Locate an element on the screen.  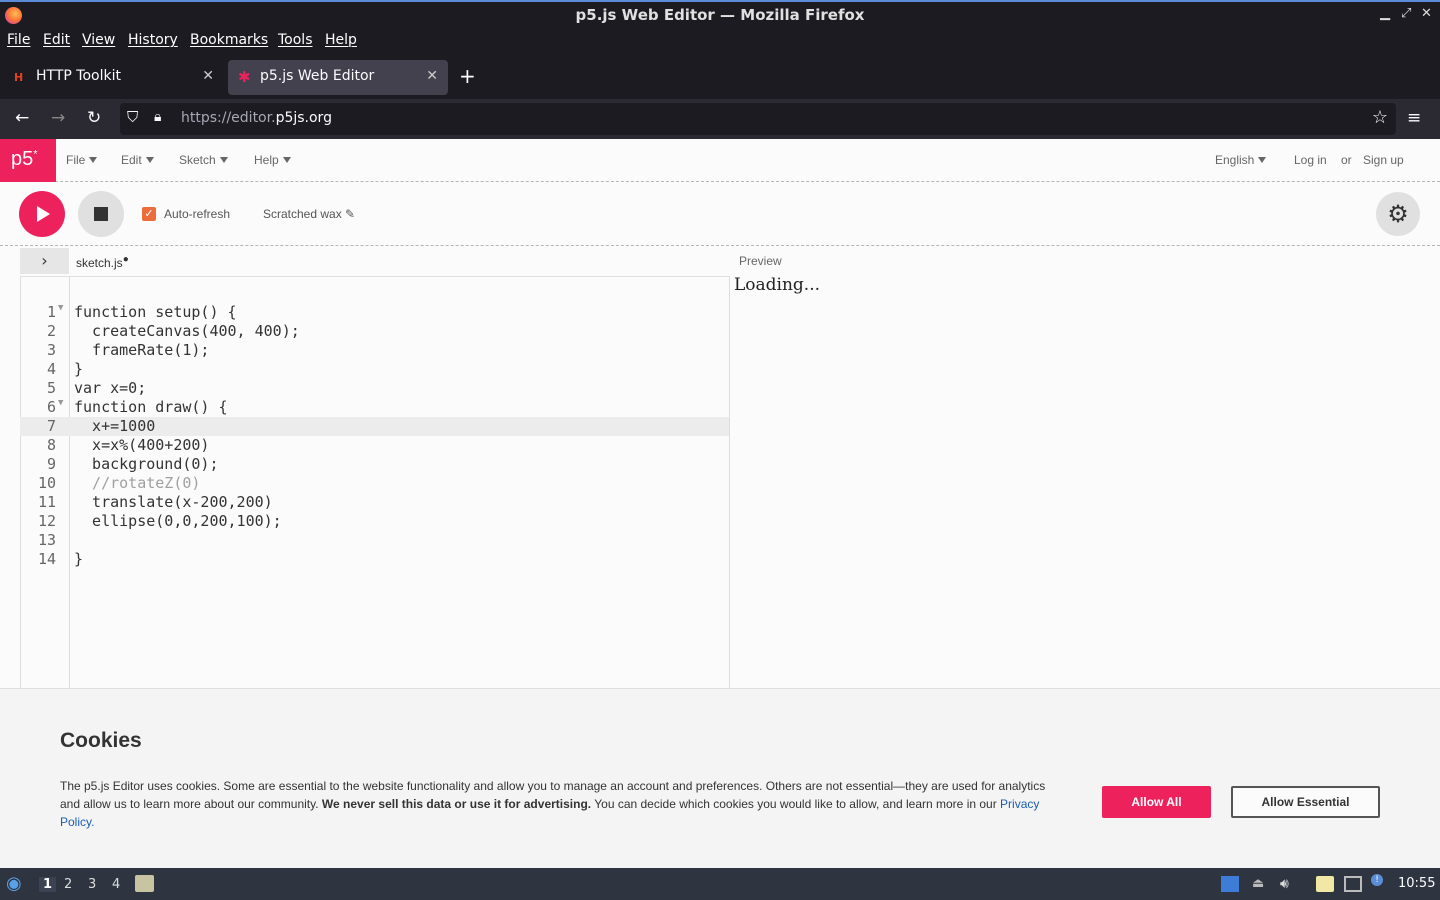
os-taskbar: ◉ 1 2 3 4 ⏏ 🔊︎ ! 10:55 is located at coordinates (720, 884).